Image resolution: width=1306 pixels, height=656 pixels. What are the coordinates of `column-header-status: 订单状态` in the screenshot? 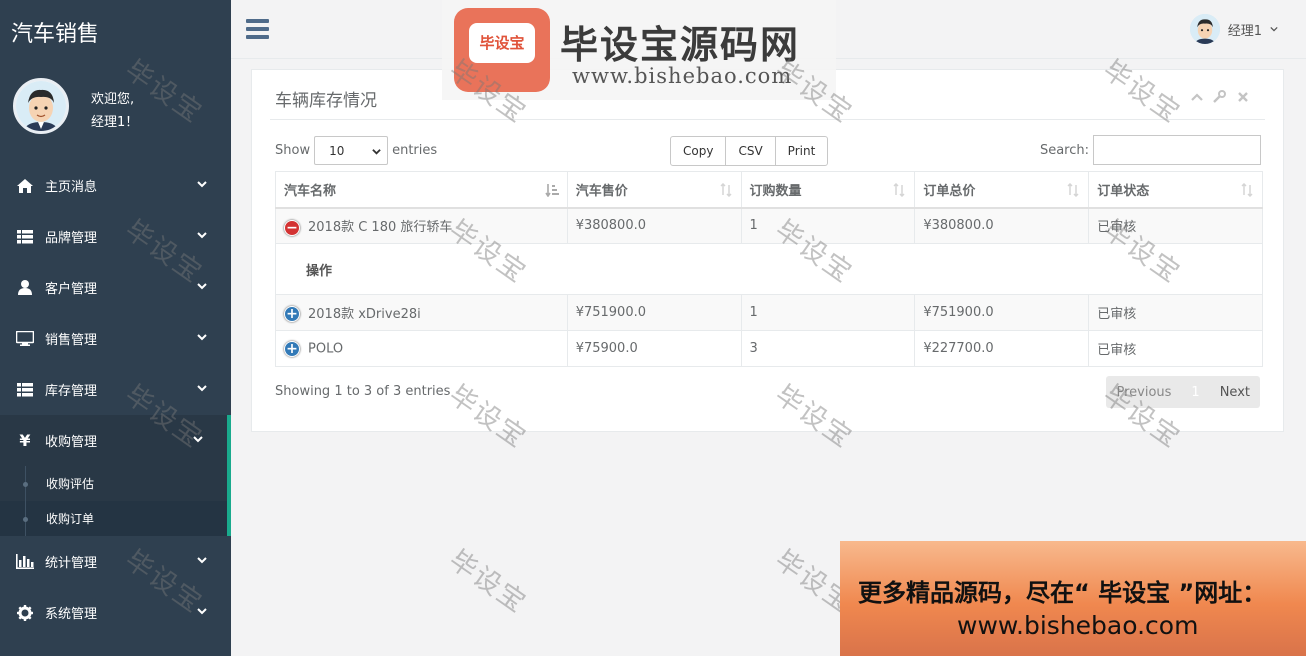 It's located at (1175, 190).